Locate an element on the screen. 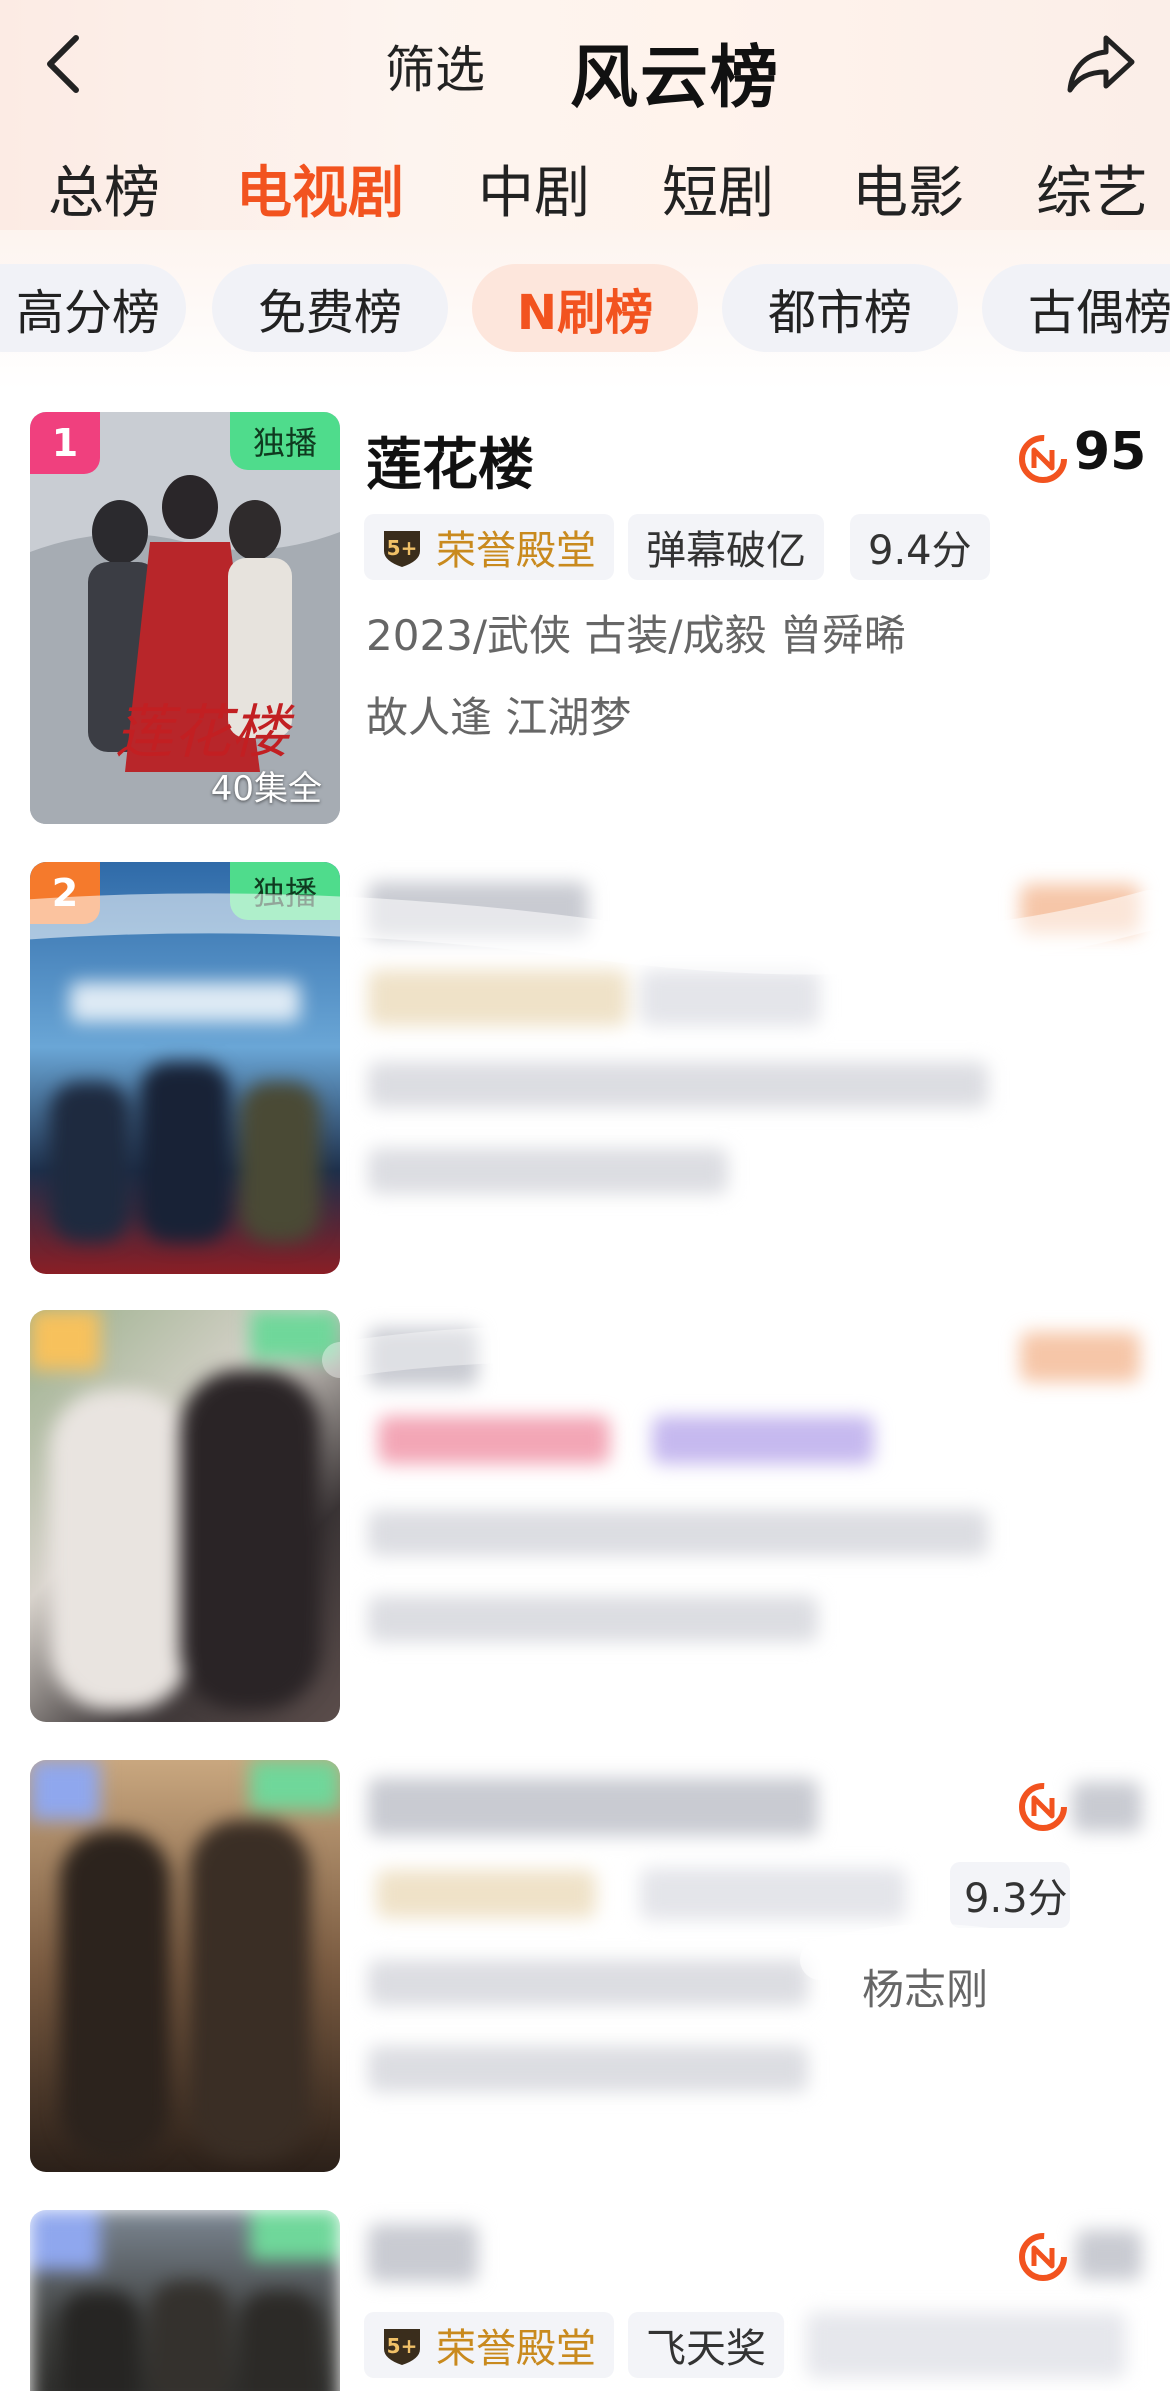  chip-high-score: 高分榜 is located at coordinates (93, 308).